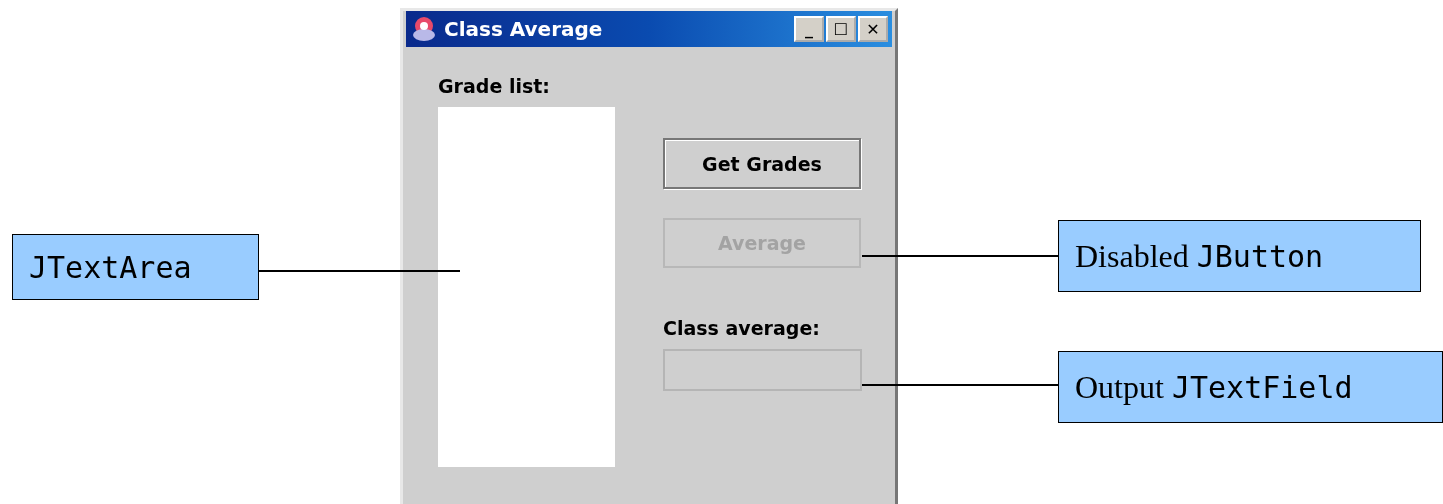 The image size is (1443, 504). I want to click on callout-label: Disabled JButton, so click(1239, 256).